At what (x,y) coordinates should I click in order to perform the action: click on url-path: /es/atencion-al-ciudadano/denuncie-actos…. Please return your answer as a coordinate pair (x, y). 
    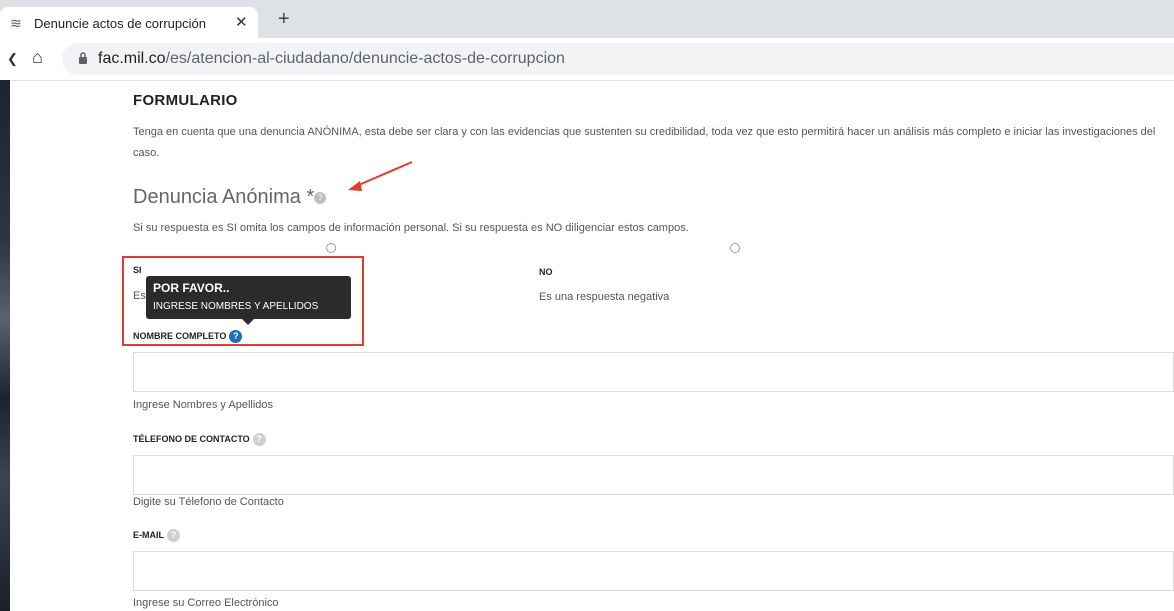
    Looking at the image, I should click on (365, 58).